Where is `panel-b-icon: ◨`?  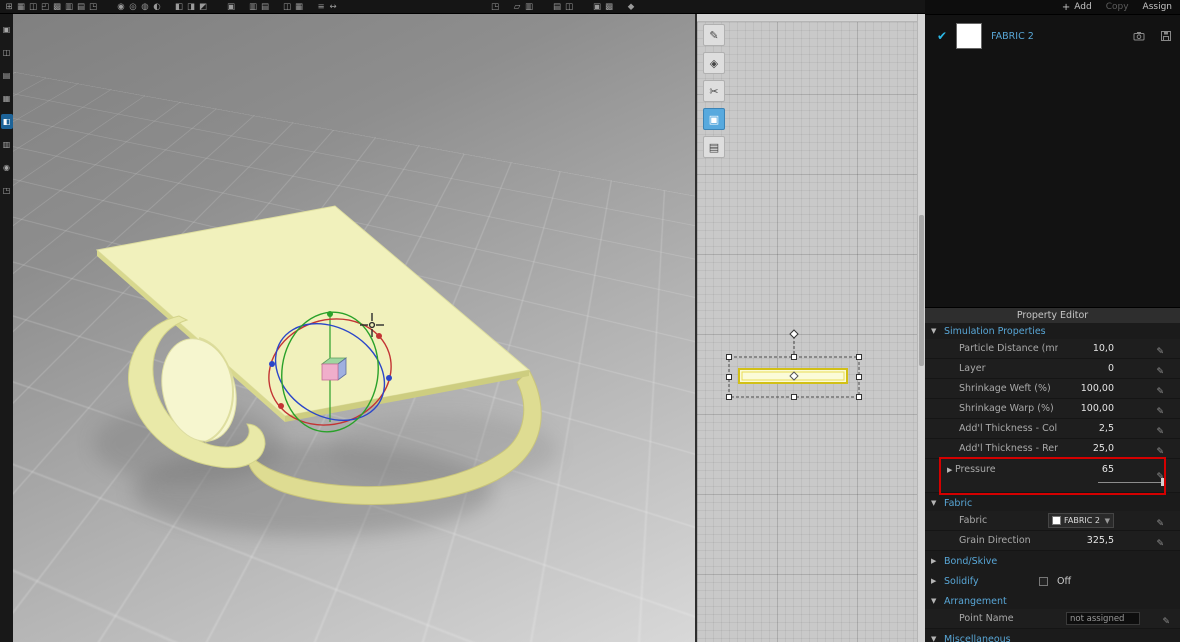
panel-b-icon: ◨ is located at coordinates (191, 7).